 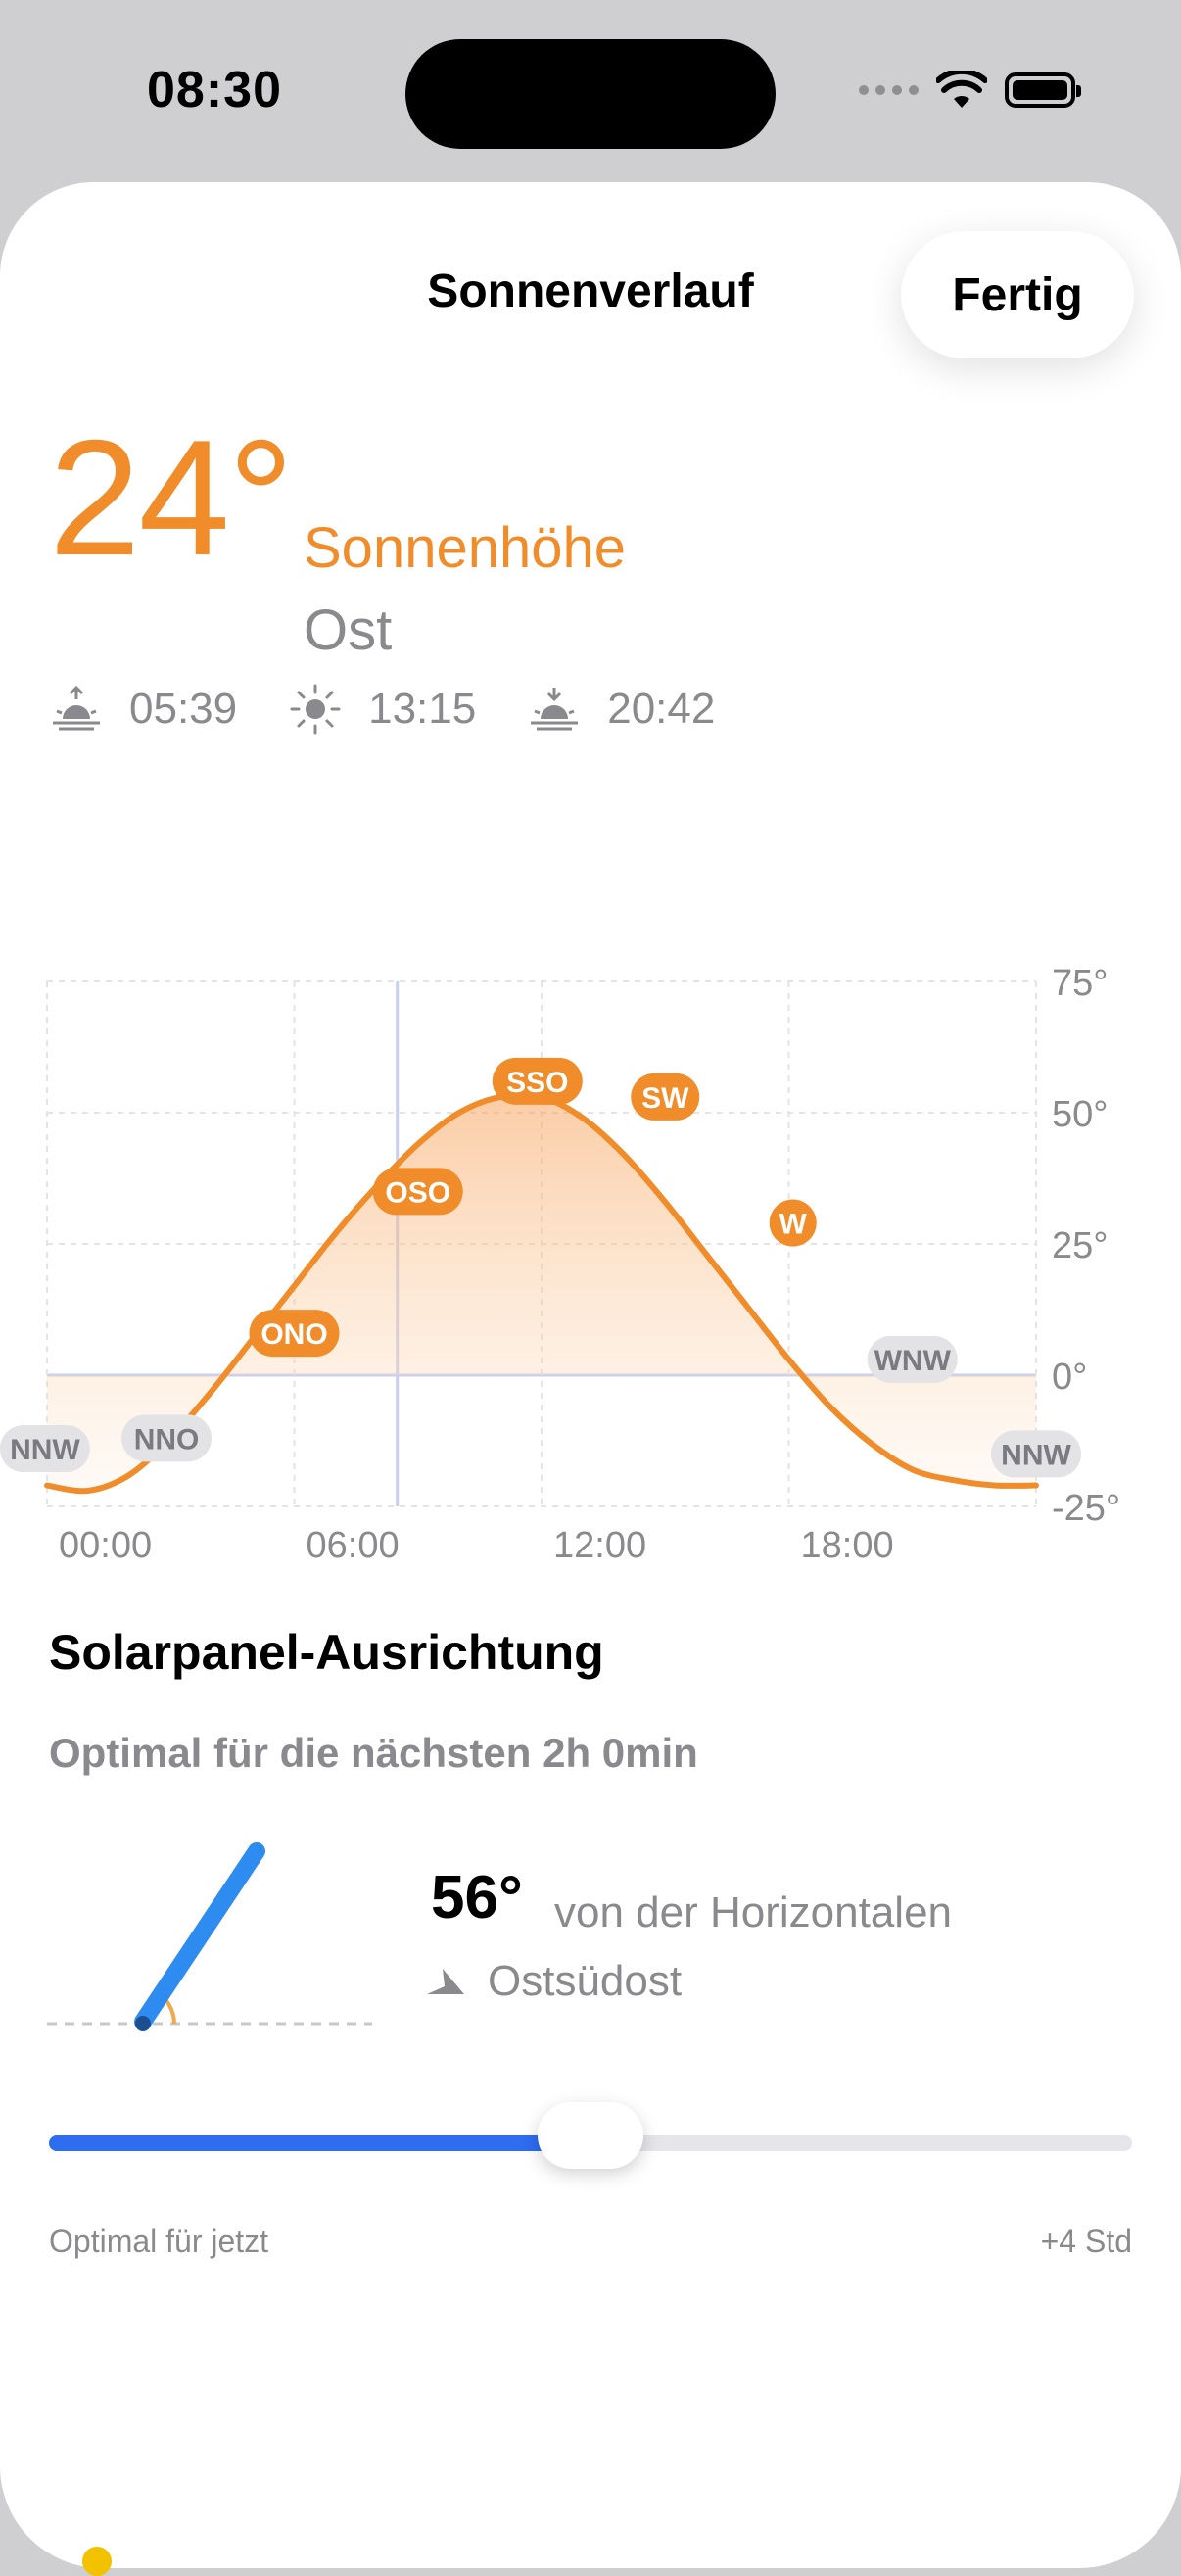 I want to click on y-tick-label: 50°, so click(x=1080, y=1114).